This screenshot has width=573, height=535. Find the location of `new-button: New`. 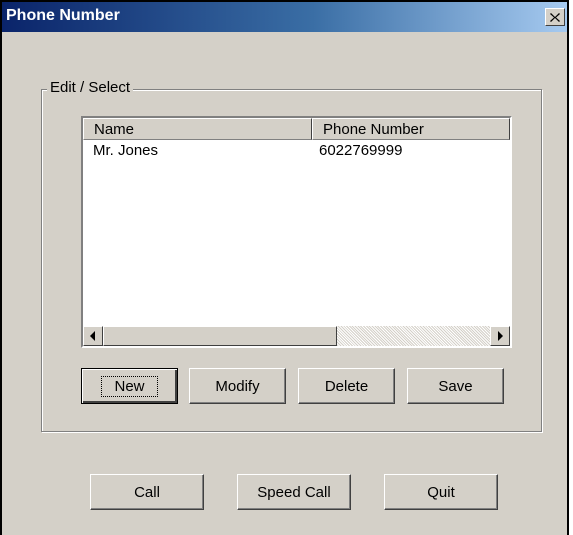

new-button: New is located at coordinates (129, 386).